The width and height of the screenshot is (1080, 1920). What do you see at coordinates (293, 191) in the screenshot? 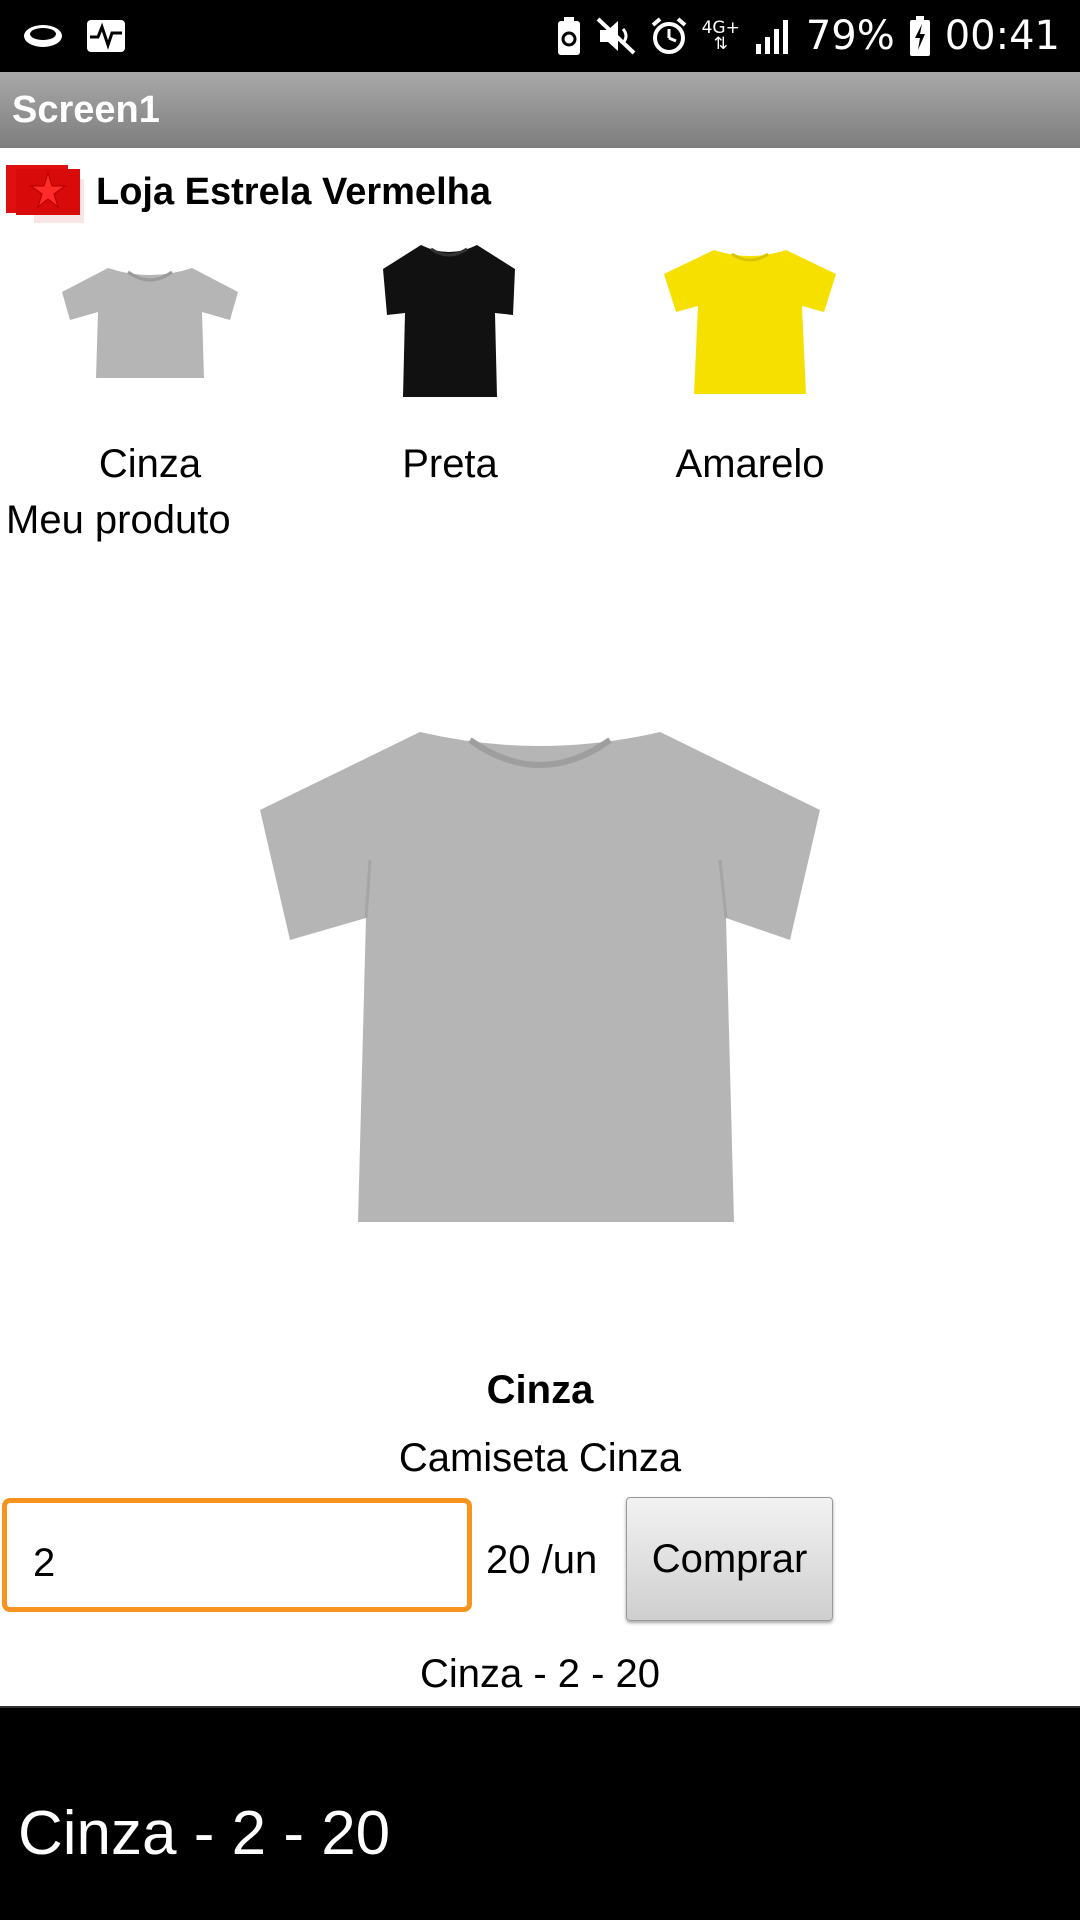
I see `store-name: Loja Estrela Vermelha` at bounding box center [293, 191].